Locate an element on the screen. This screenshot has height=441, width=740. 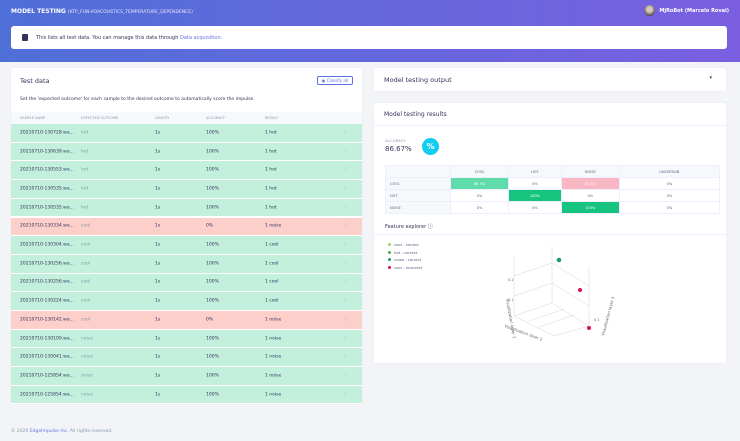
matrix-column-header: UNCERTAIN is located at coordinates (669, 171).